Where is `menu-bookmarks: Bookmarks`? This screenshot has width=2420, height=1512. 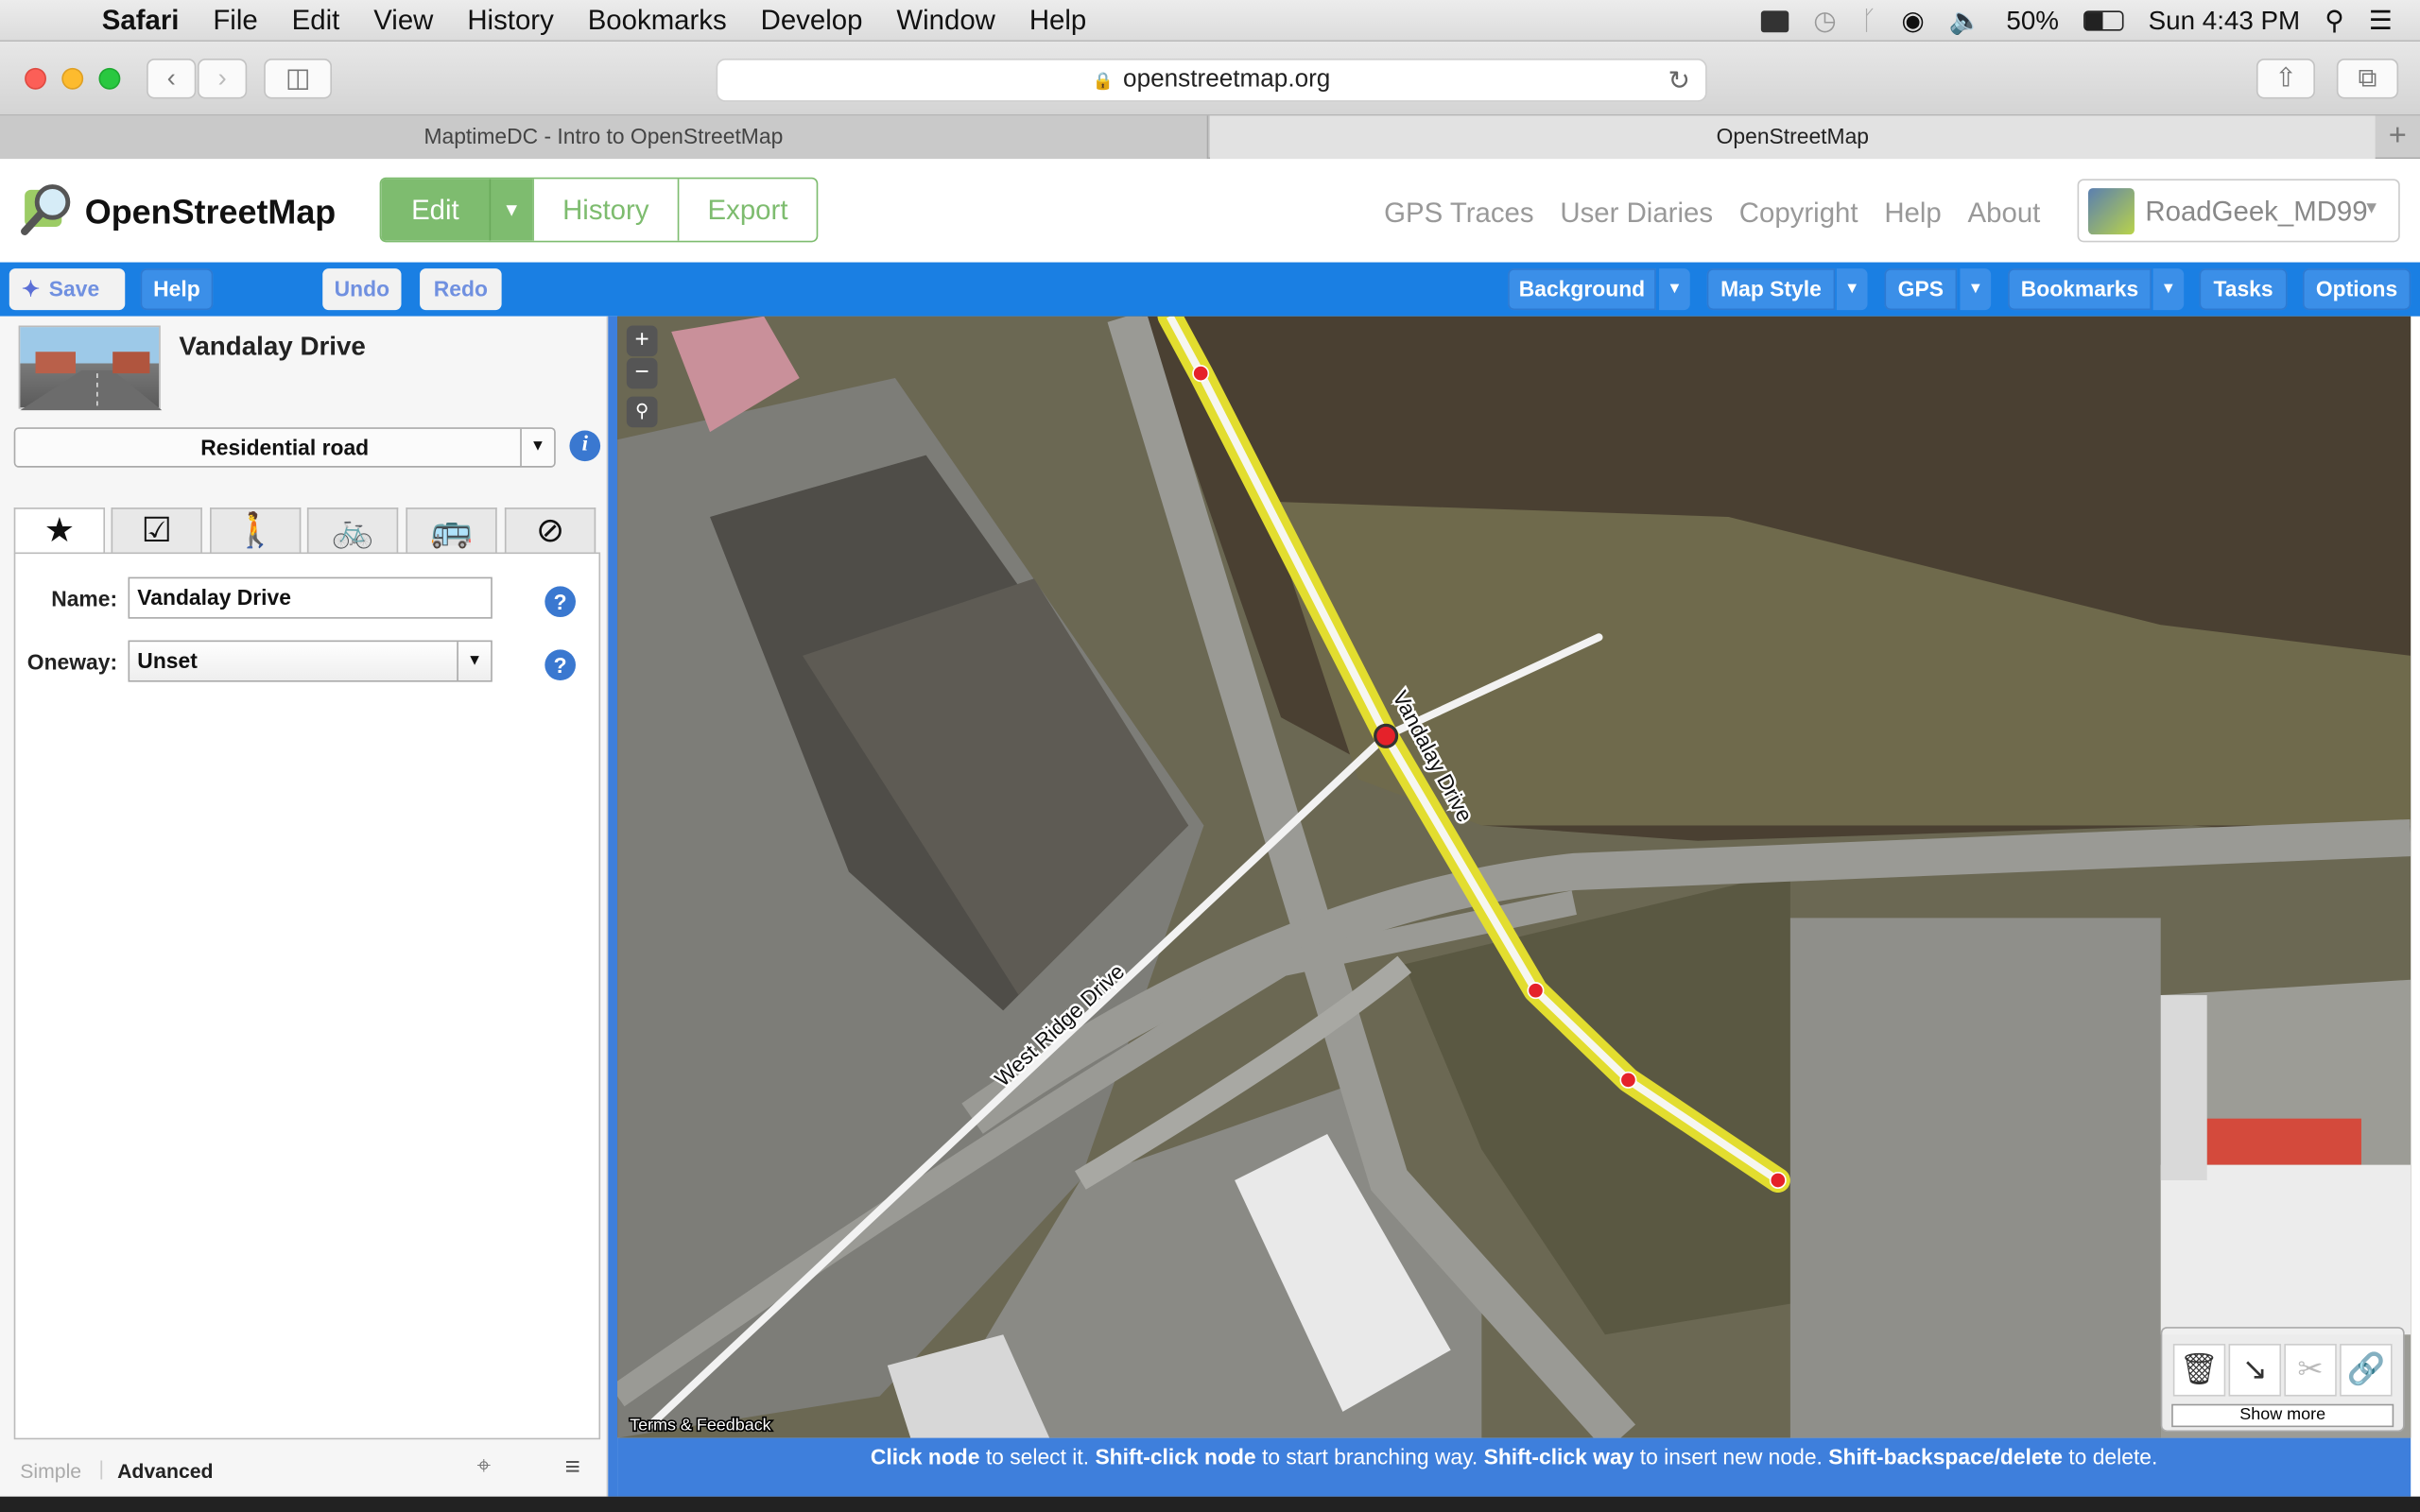
menu-bookmarks: Bookmarks is located at coordinates (657, 20).